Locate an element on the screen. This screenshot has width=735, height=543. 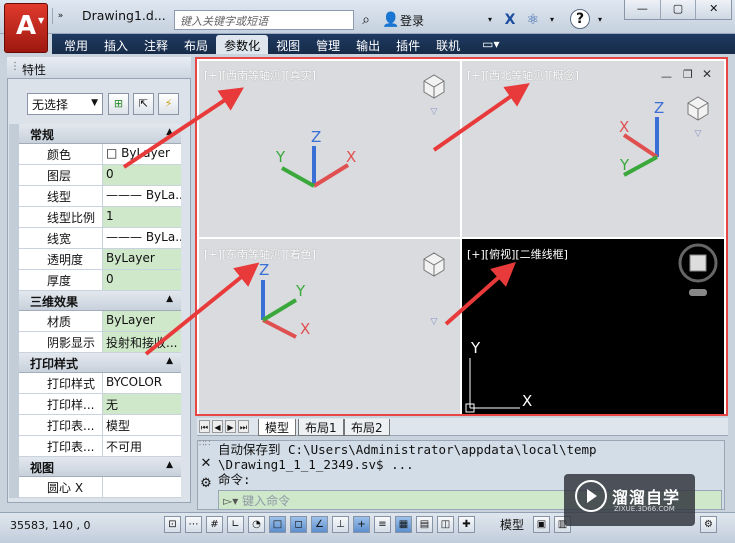
viewport-label: [+][西南等轴测][真实] is located at coordinates (260, 75).